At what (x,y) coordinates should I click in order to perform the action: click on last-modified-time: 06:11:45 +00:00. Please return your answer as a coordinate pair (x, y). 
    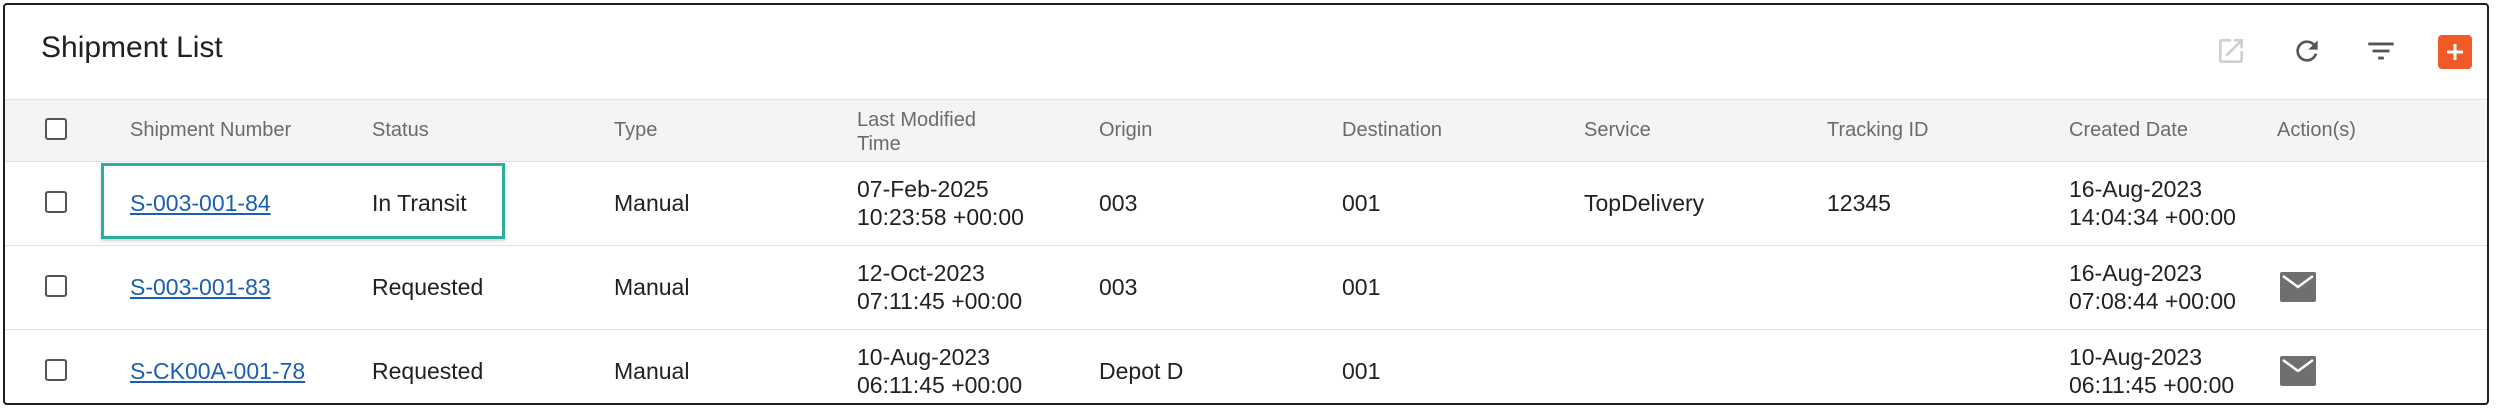
    Looking at the image, I should click on (940, 385).